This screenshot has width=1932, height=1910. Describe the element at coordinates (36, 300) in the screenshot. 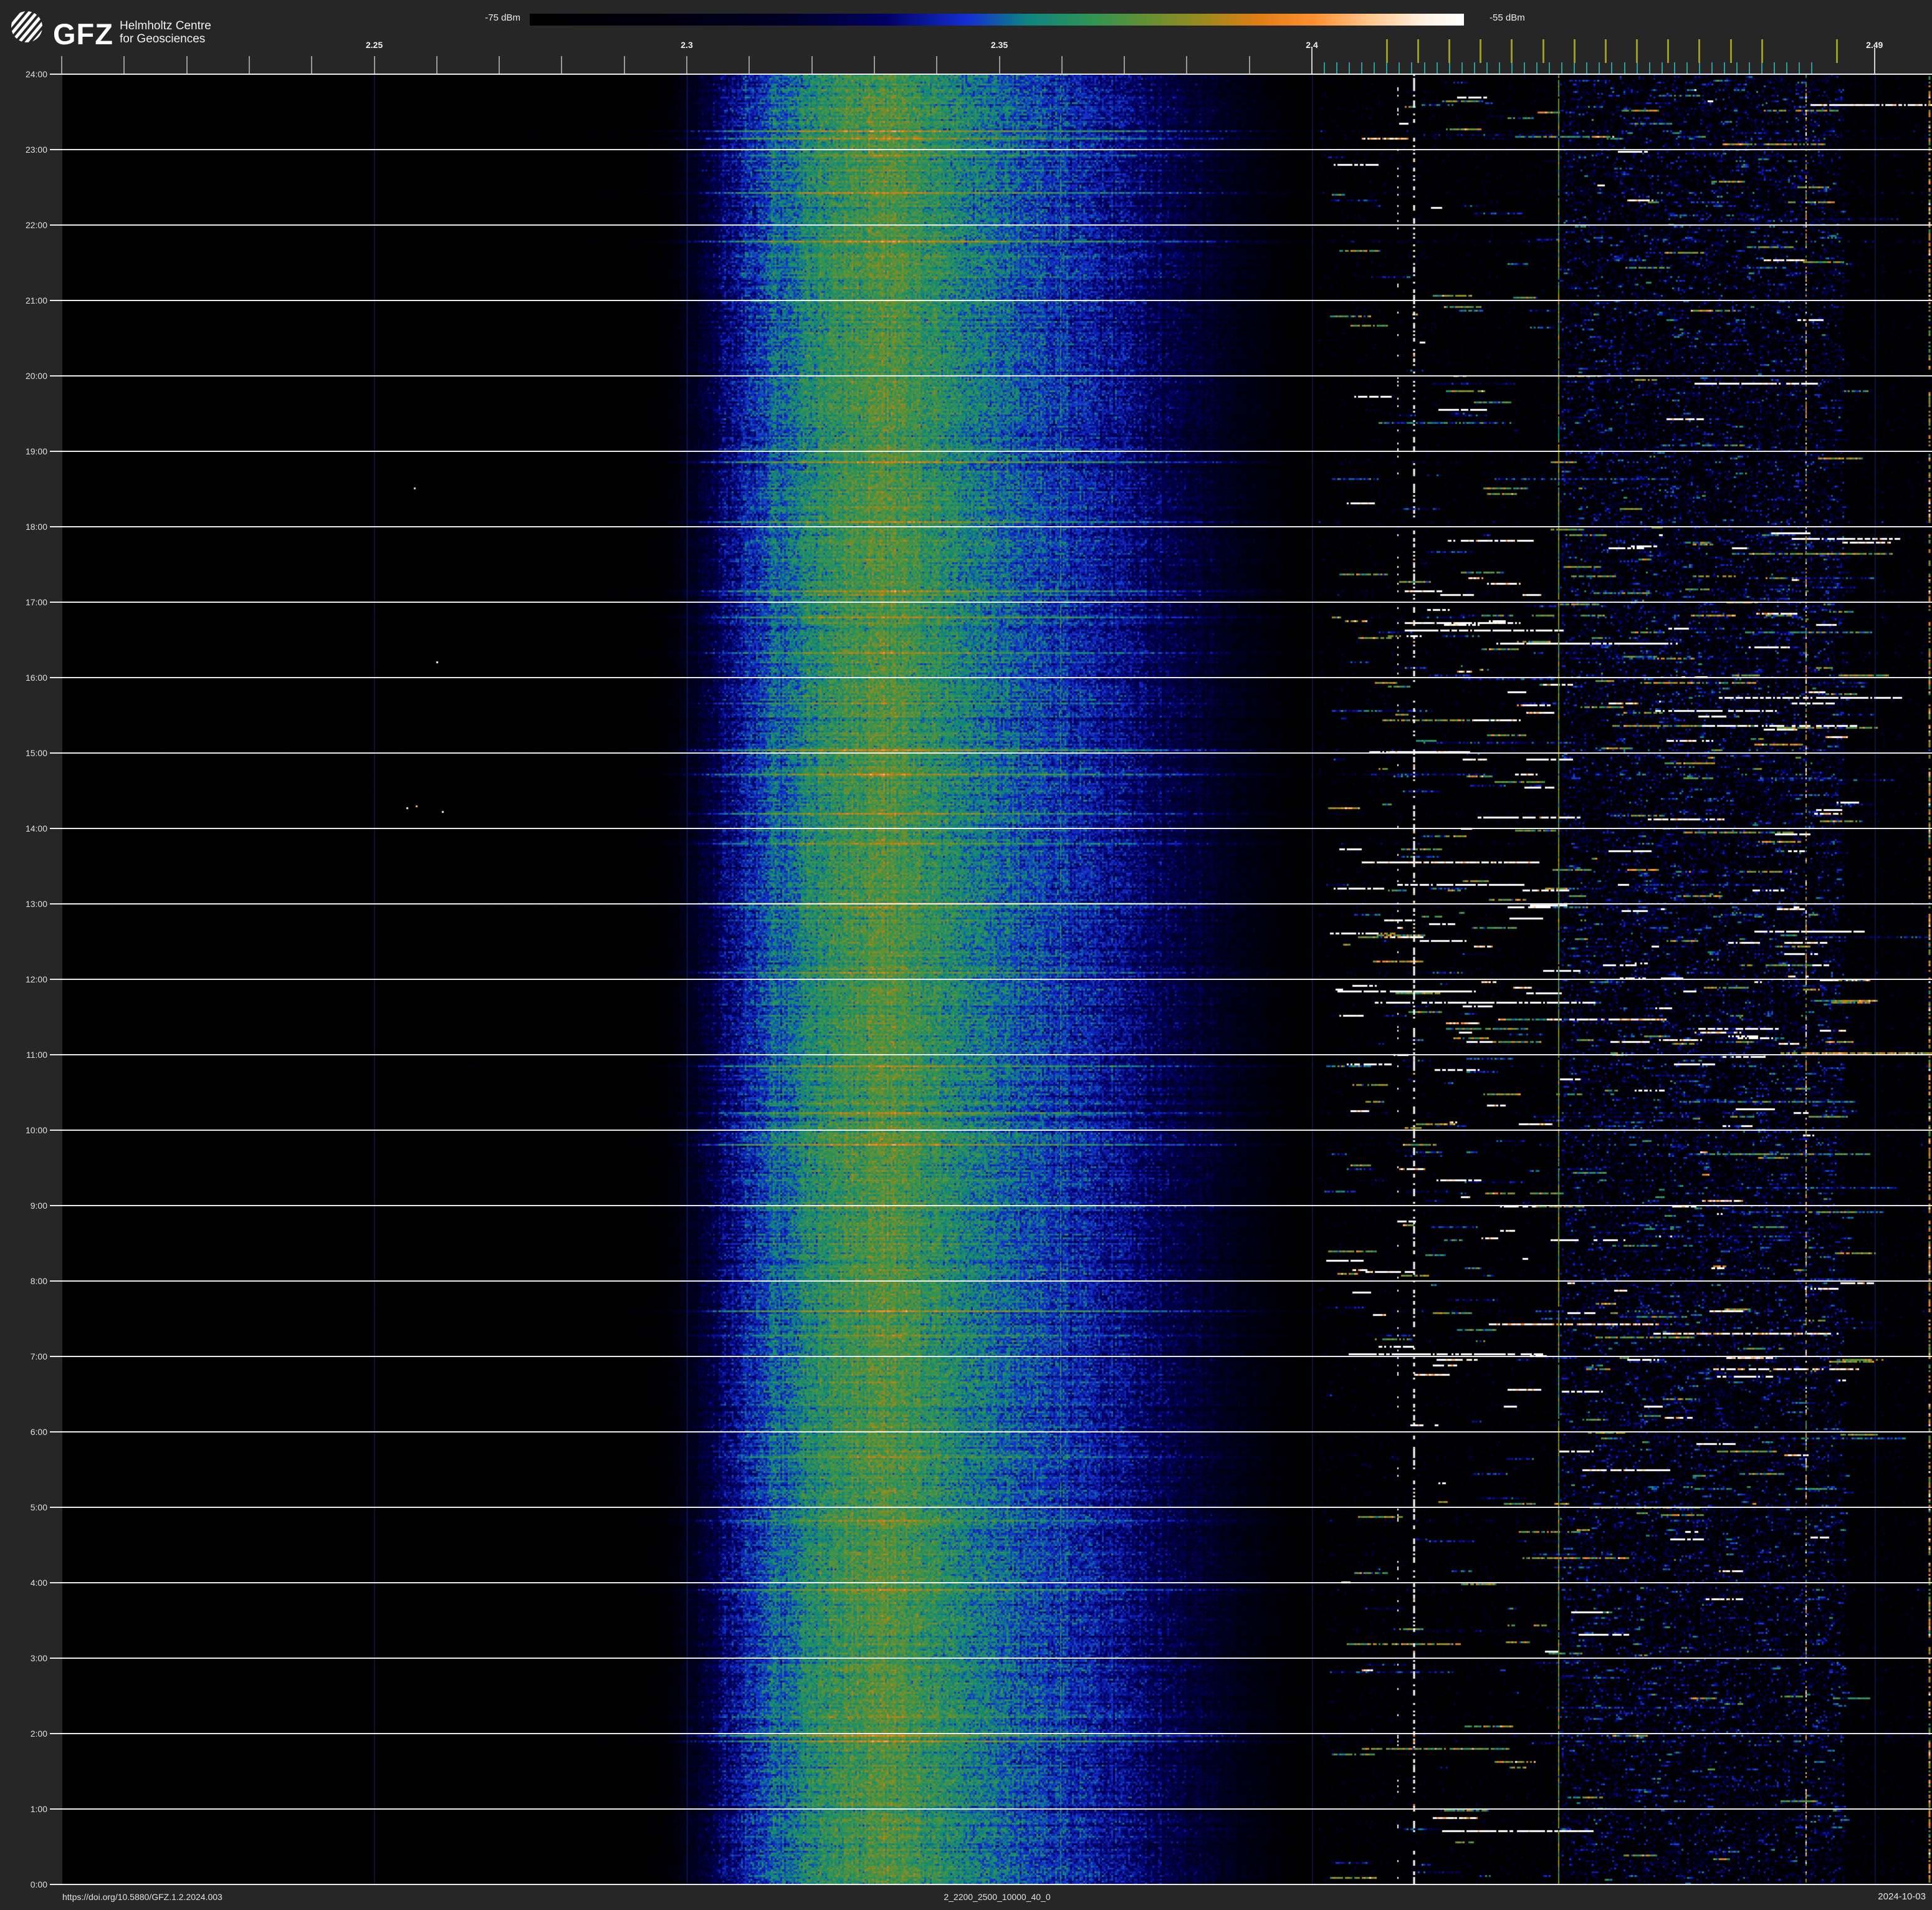

I see `time-axis-label: 21:00` at that location.